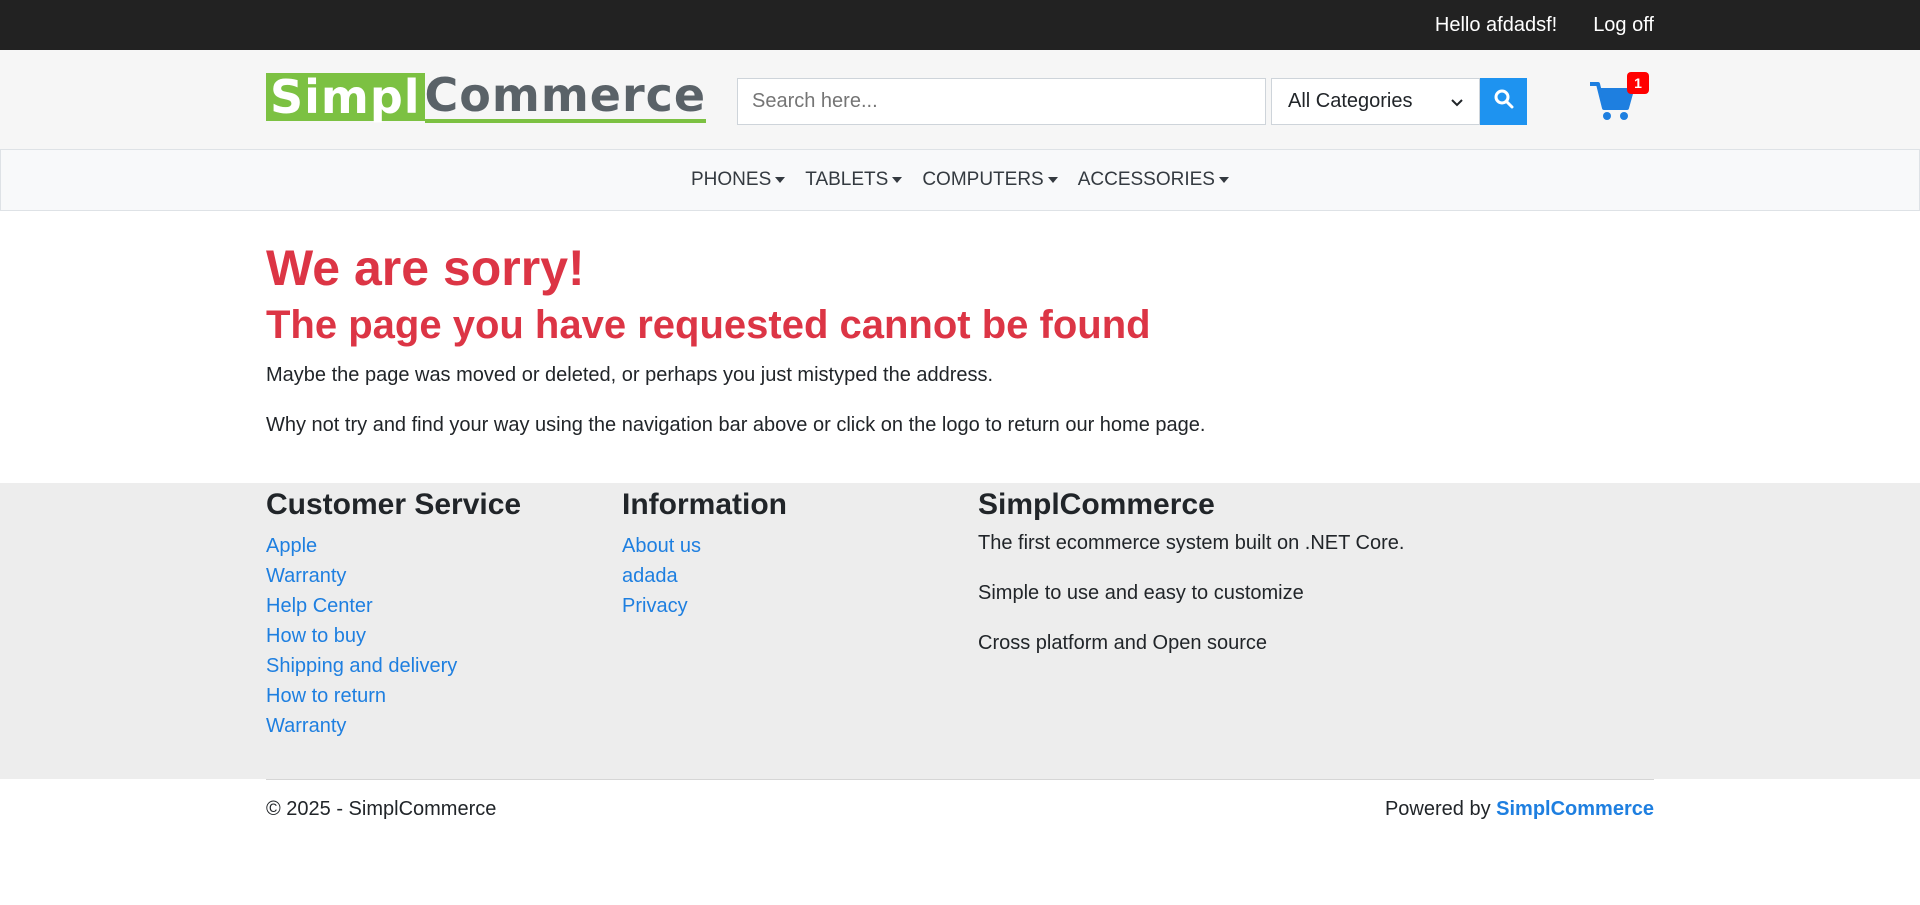  Describe the element at coordinates (565, 95) in the screenshot. I see `logo-commerce: Commerce` at that location.